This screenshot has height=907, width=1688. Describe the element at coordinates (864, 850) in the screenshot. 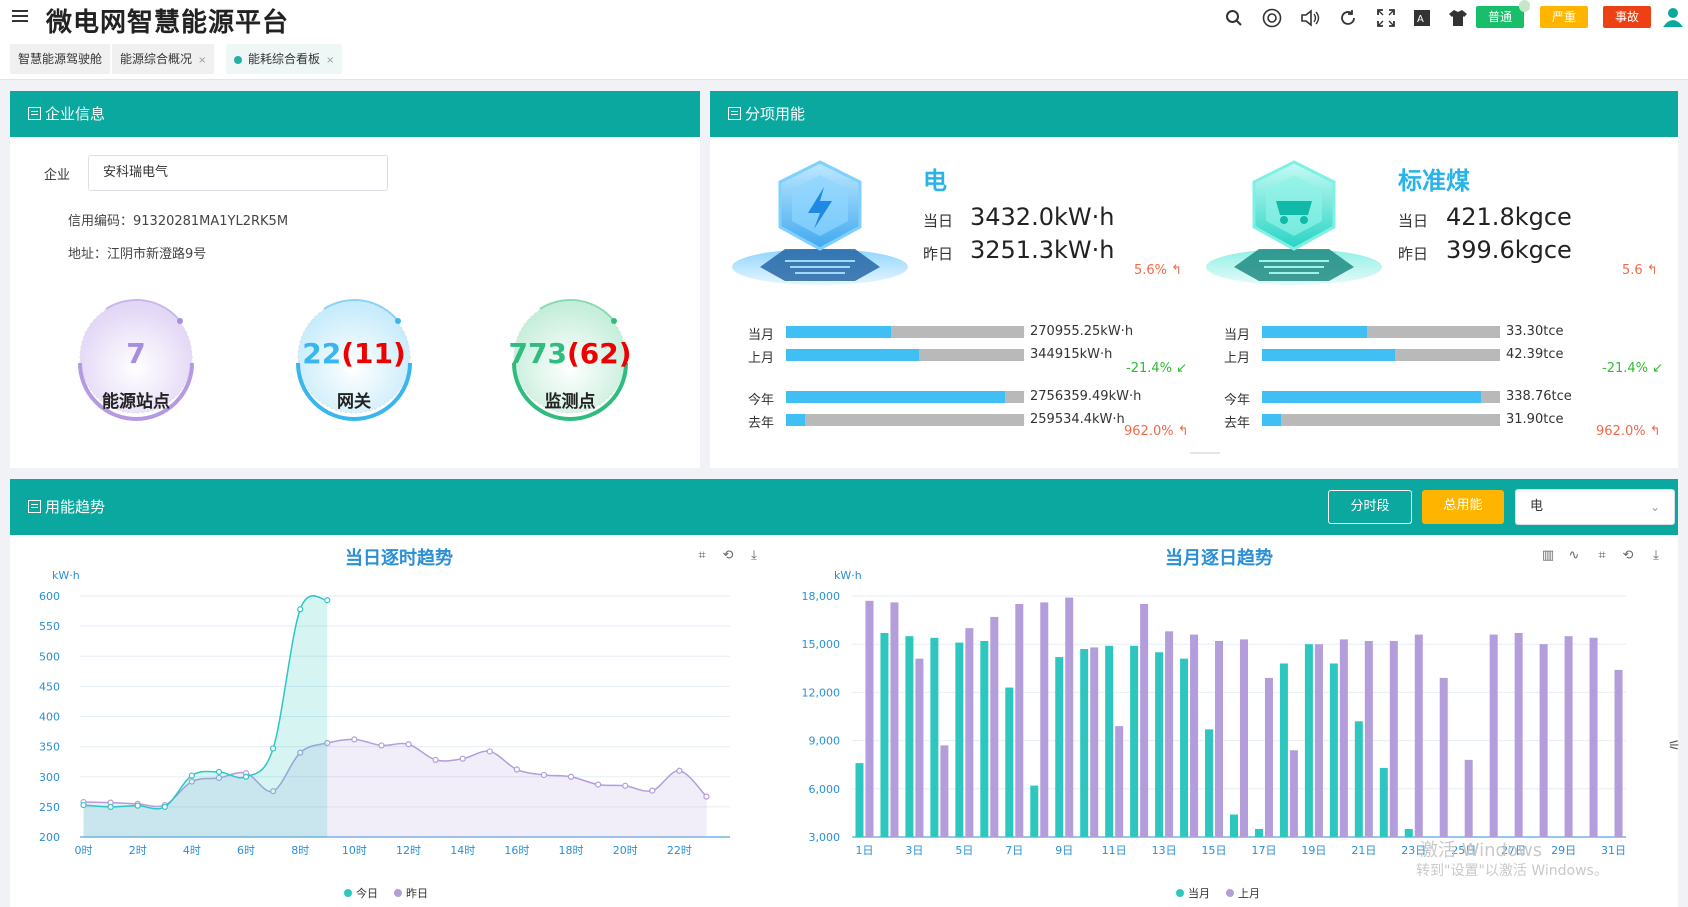

I see `x-tick-label: 1日` at that location.